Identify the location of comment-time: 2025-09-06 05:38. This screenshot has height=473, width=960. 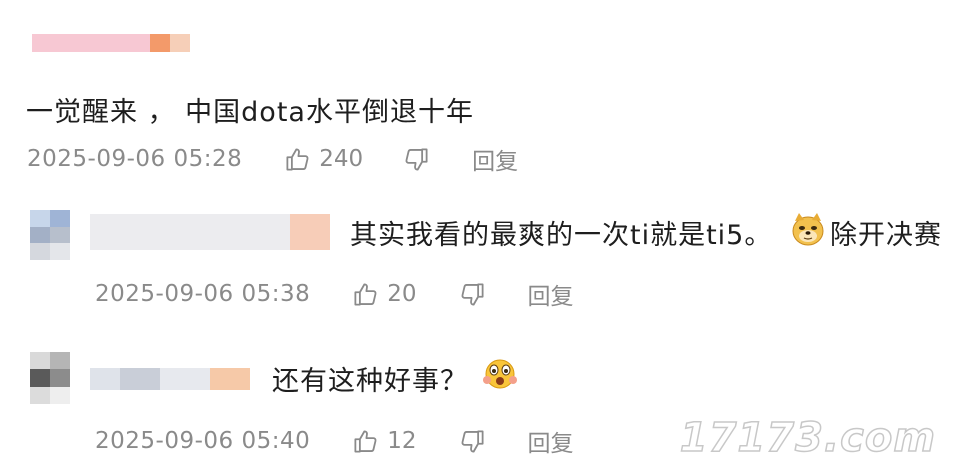
(203, 294).